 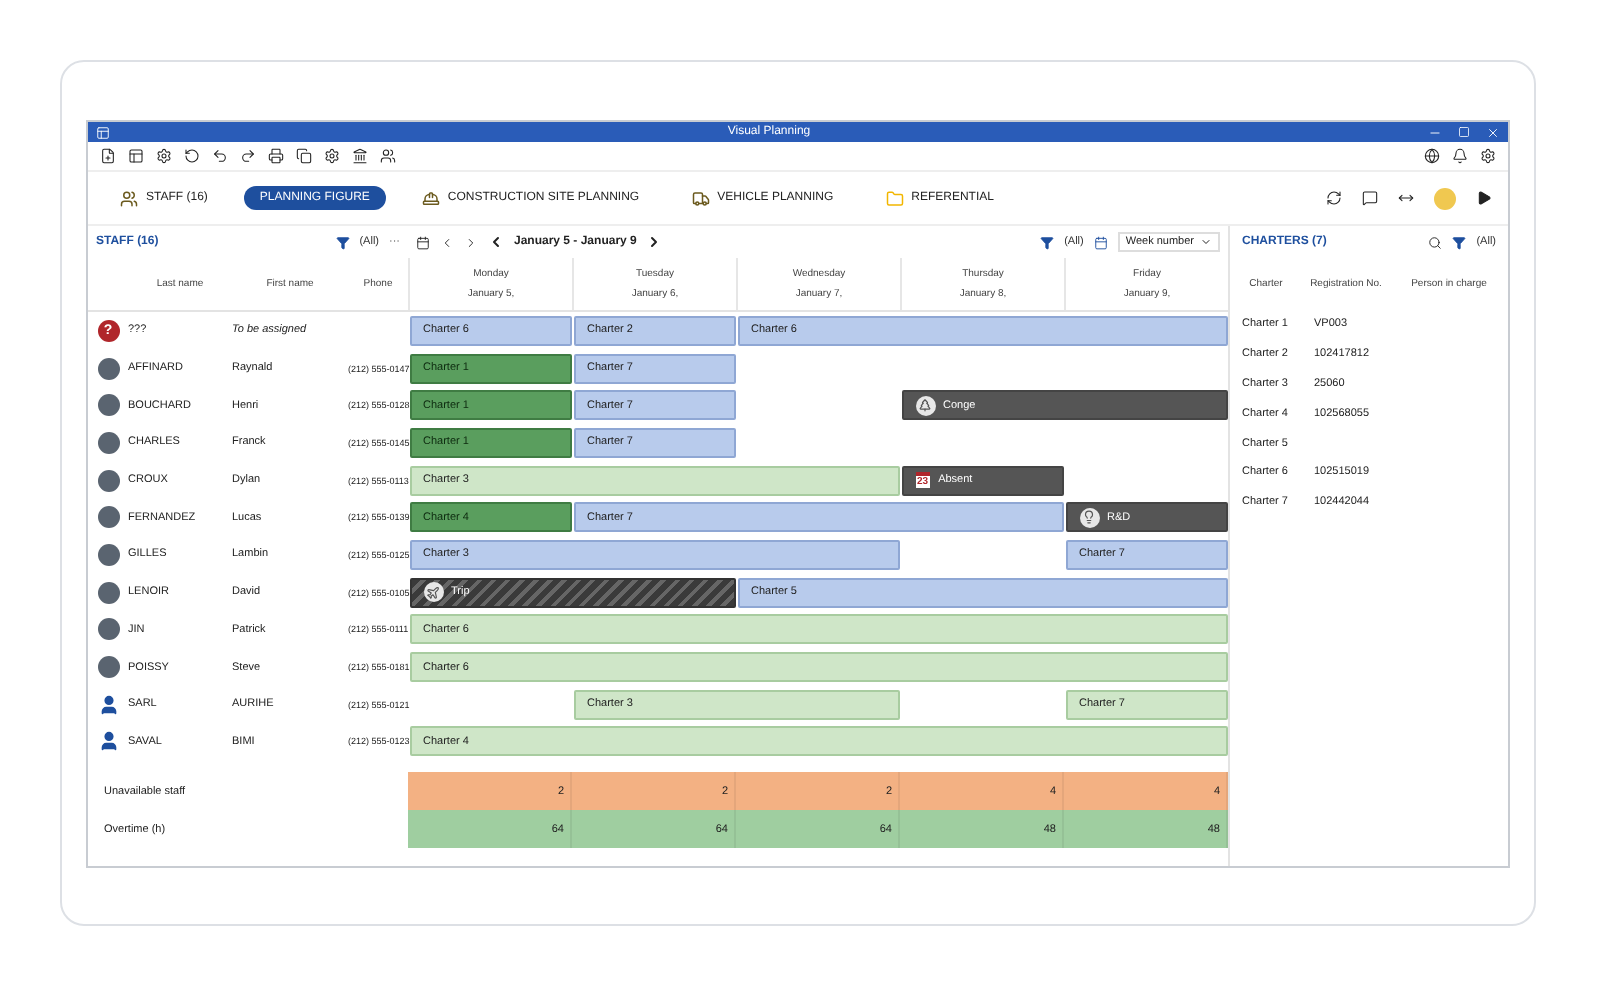 I want to click on print-icon, so click(x=276, y=156).